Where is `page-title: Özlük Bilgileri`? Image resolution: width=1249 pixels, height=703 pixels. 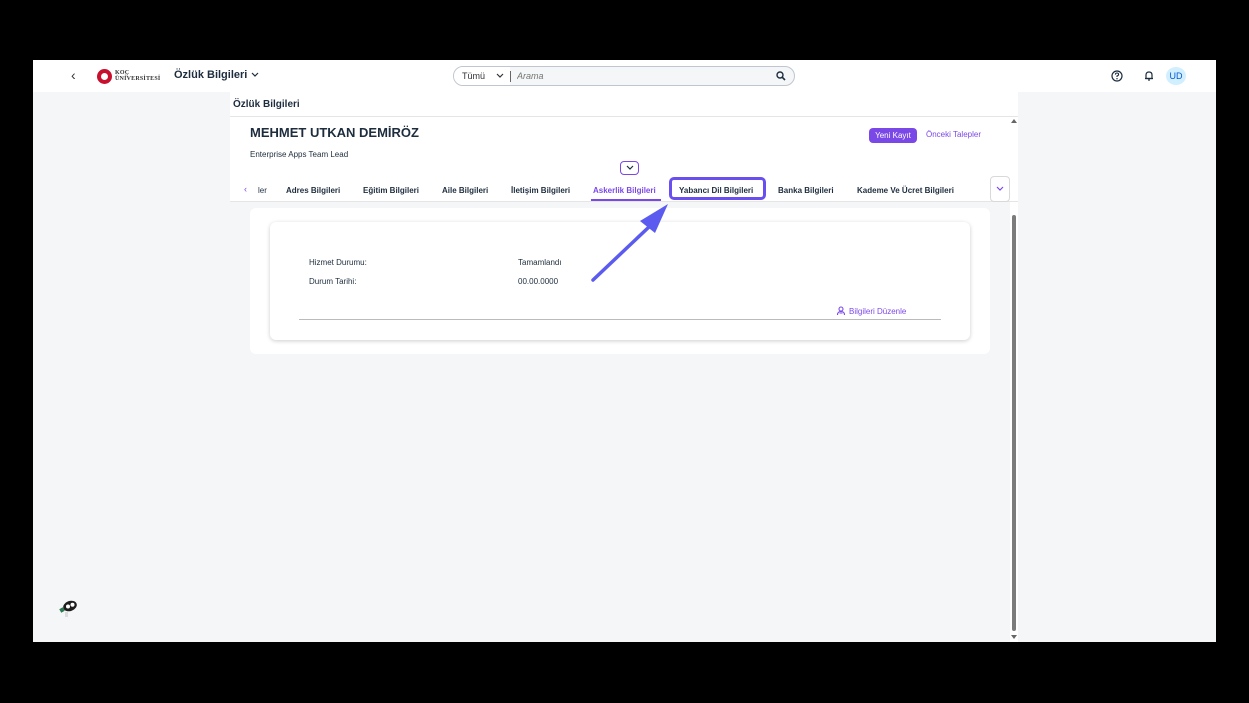 page-title: Özlük Bilgileri is located at coordinates (266, 104).